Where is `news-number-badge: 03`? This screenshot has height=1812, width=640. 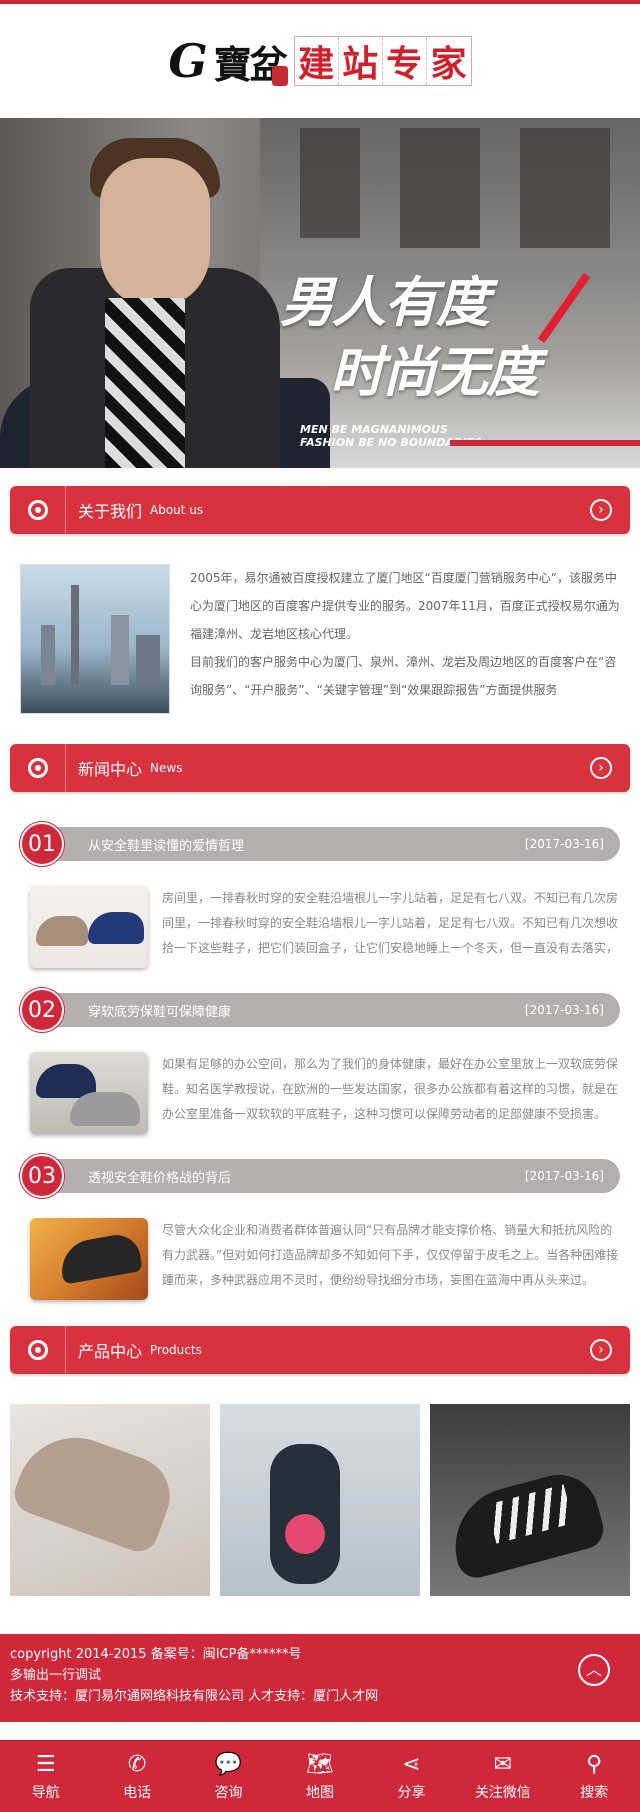
news-number-badge: 03 is located at coordinates (42, 1176).